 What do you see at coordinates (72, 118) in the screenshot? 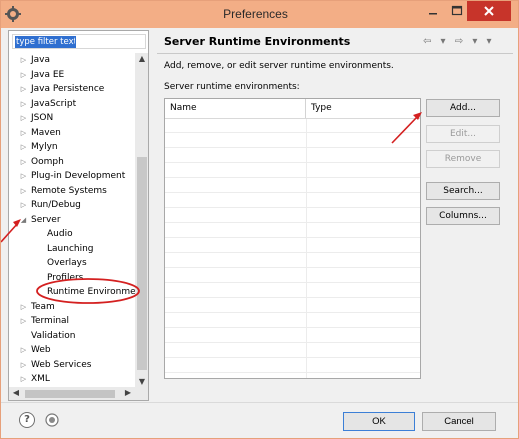
I see `tree-item: ▷ JSON` at bounding box center [72, 118].